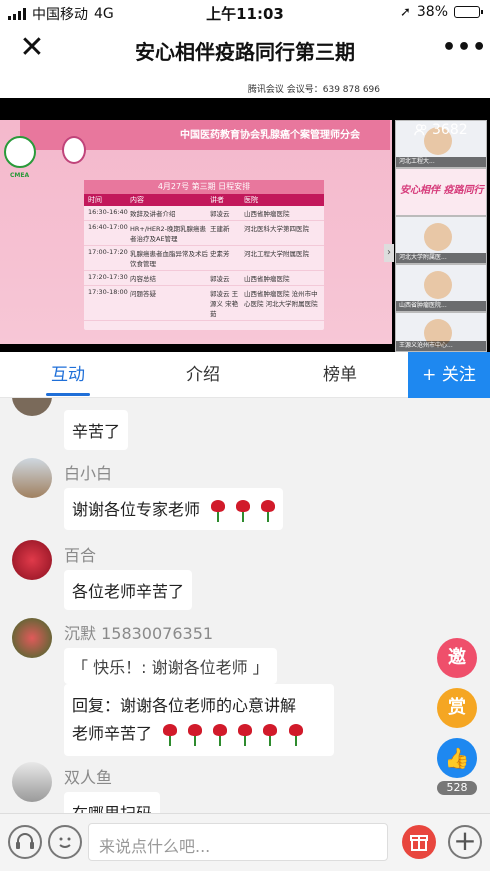 This screenshot has height=871, width=490. Describe the element at coordinates (143, 279) in the screenshot. I see `schedule-cell: 内容总结` at that location.